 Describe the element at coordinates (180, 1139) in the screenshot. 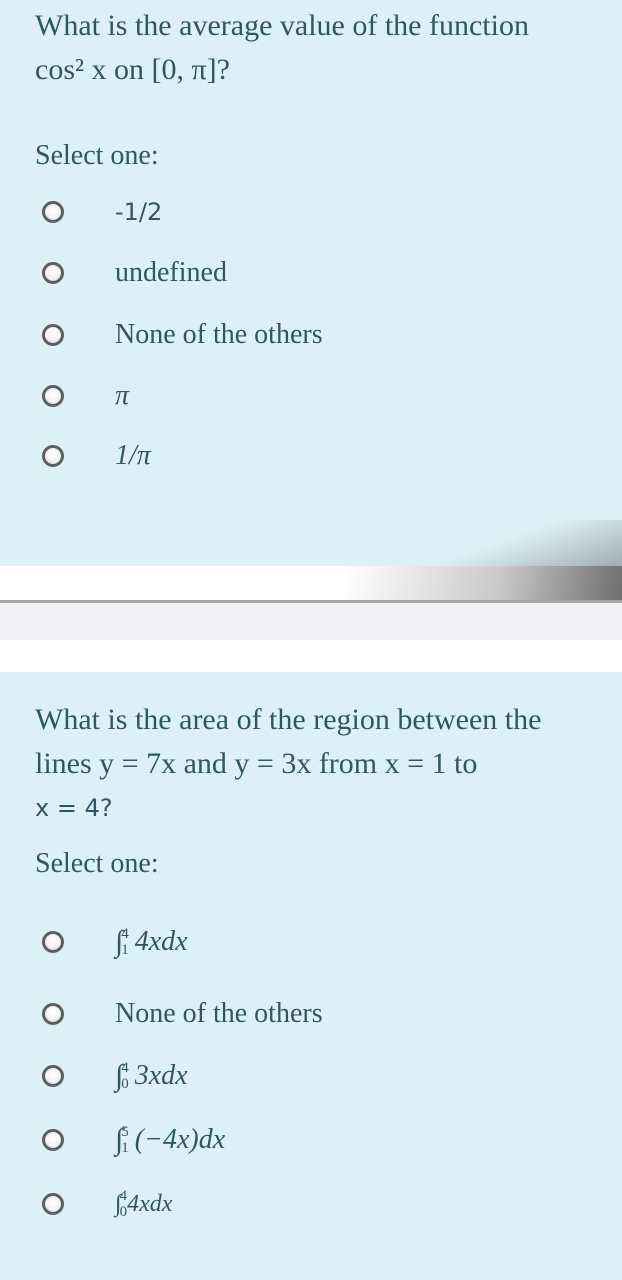

I see `integrand: (−4x)dx` at that location.